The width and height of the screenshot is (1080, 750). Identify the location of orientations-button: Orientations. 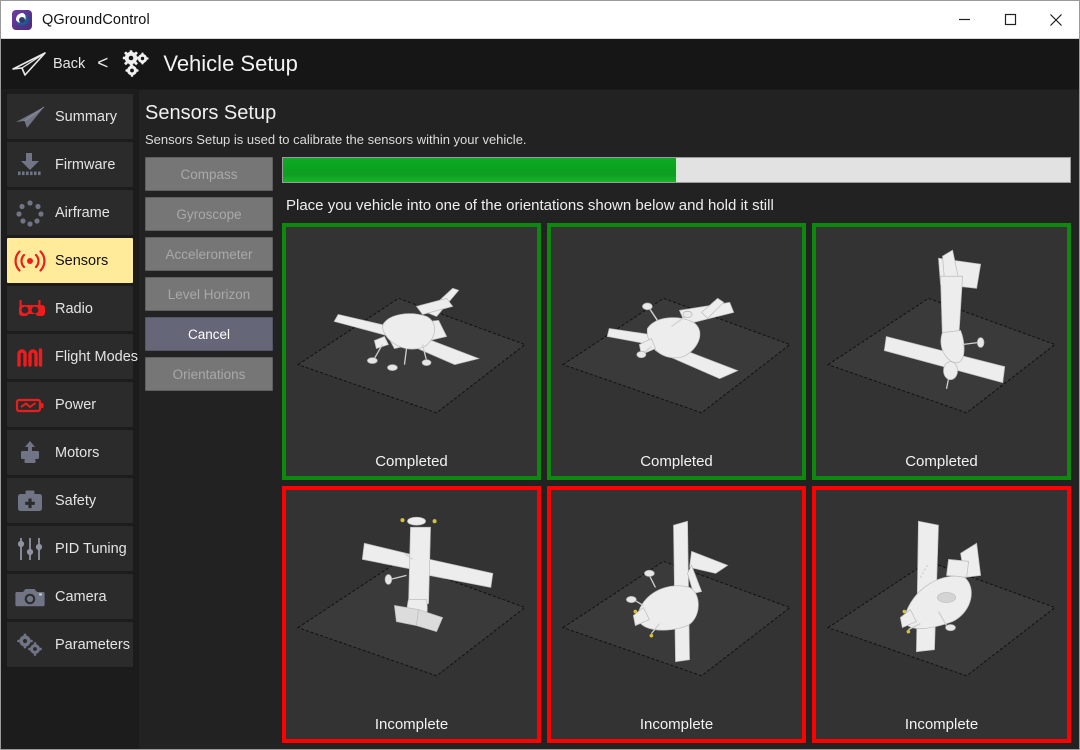
(209, 374).